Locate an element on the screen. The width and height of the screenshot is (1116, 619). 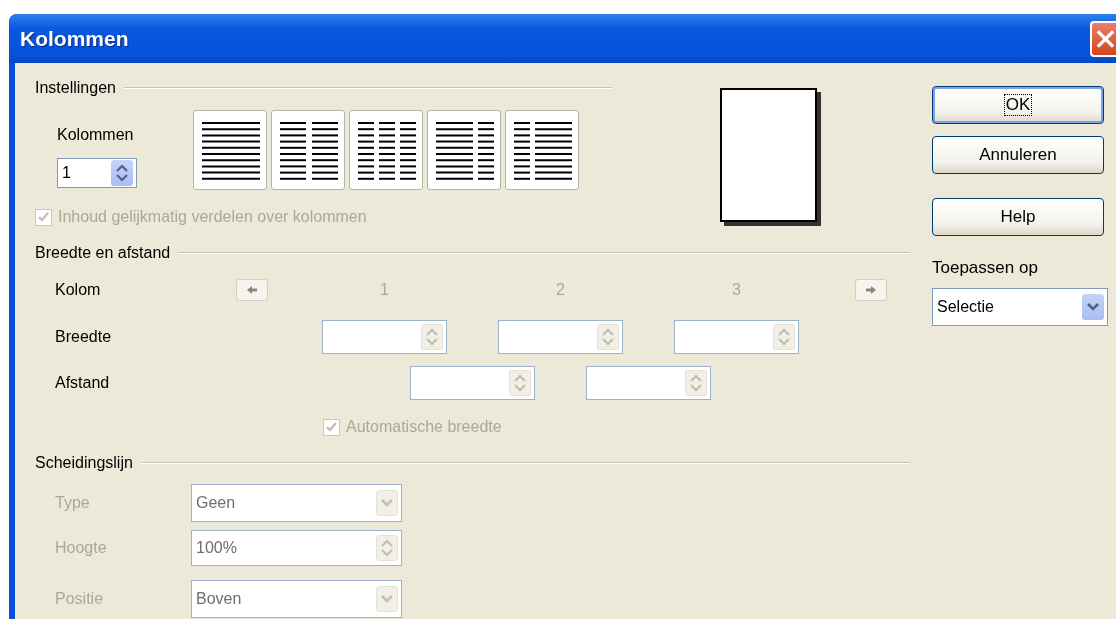
row-label: Kolom is located at coordinates (78, 290).